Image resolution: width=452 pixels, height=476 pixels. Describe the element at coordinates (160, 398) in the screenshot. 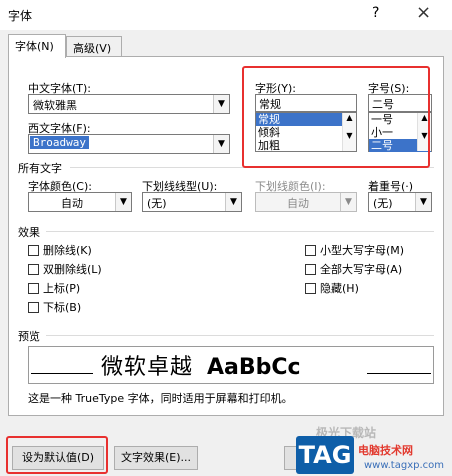

I see `preview-note: 这是一种 TrueType 字体，同时适用于屏幕和打印机。` at that location.